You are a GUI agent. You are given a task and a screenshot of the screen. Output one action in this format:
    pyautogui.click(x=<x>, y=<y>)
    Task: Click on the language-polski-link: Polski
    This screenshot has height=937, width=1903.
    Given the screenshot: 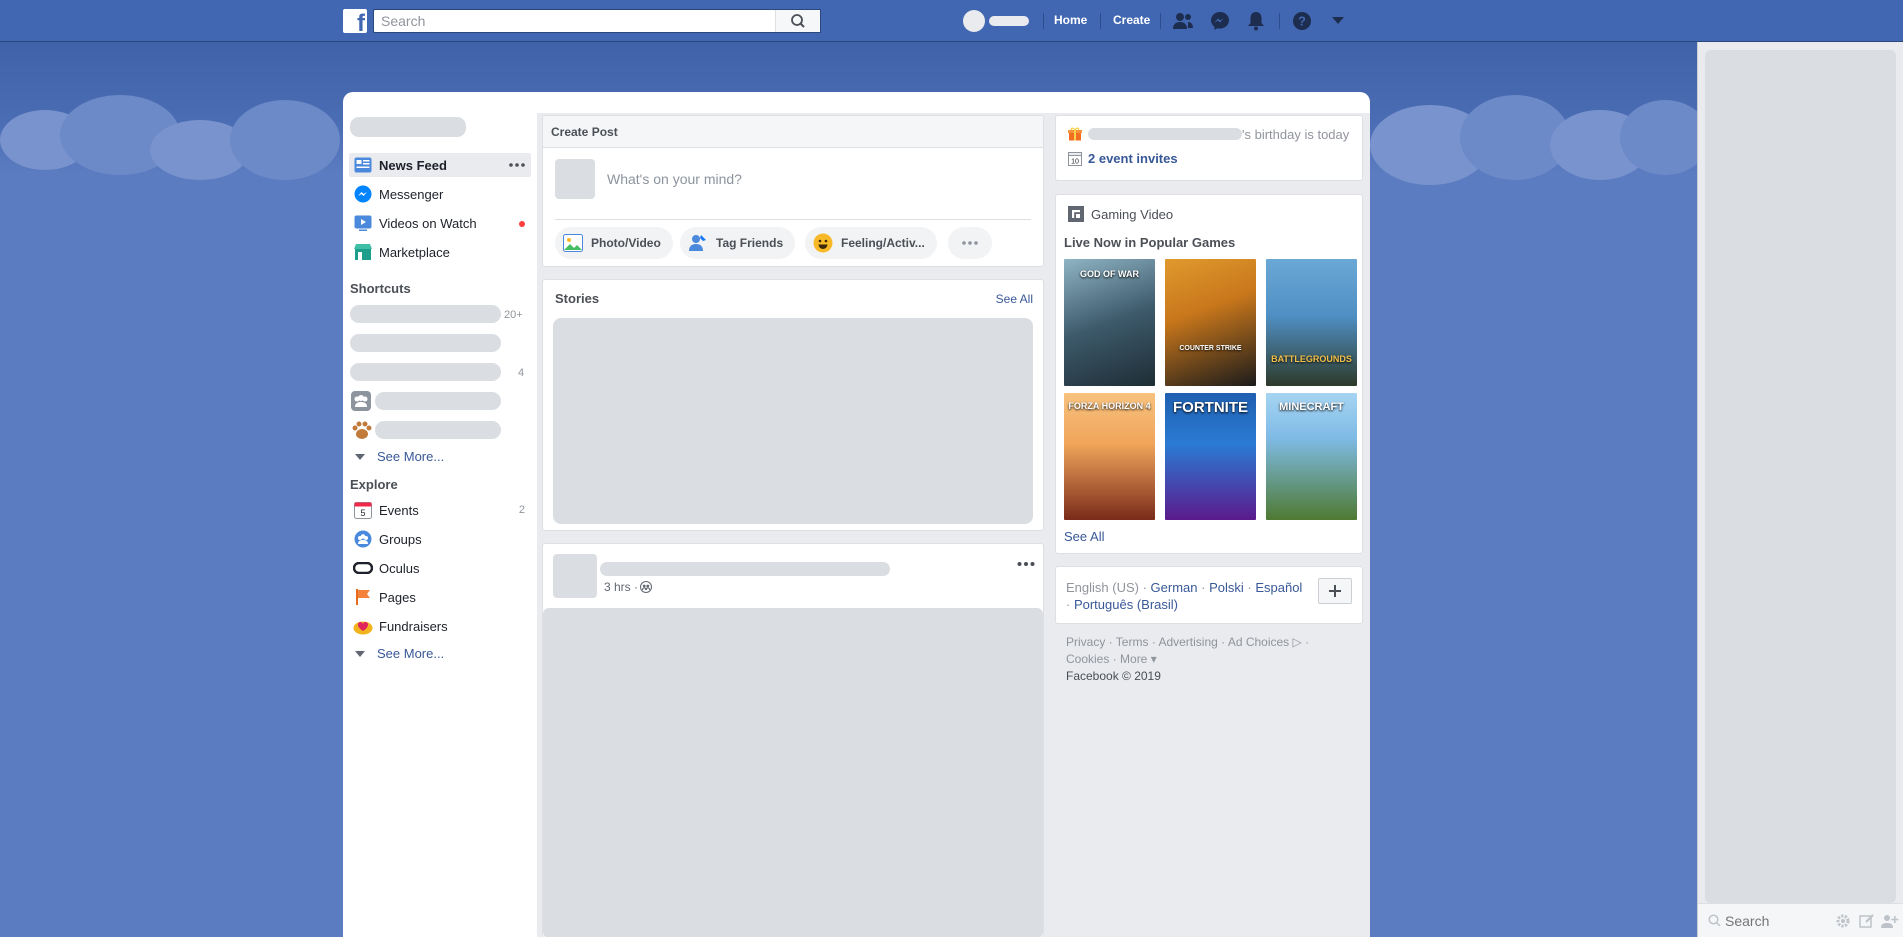 What is the action you would take?
    pyautogui.click(x=1226, y=587)
    